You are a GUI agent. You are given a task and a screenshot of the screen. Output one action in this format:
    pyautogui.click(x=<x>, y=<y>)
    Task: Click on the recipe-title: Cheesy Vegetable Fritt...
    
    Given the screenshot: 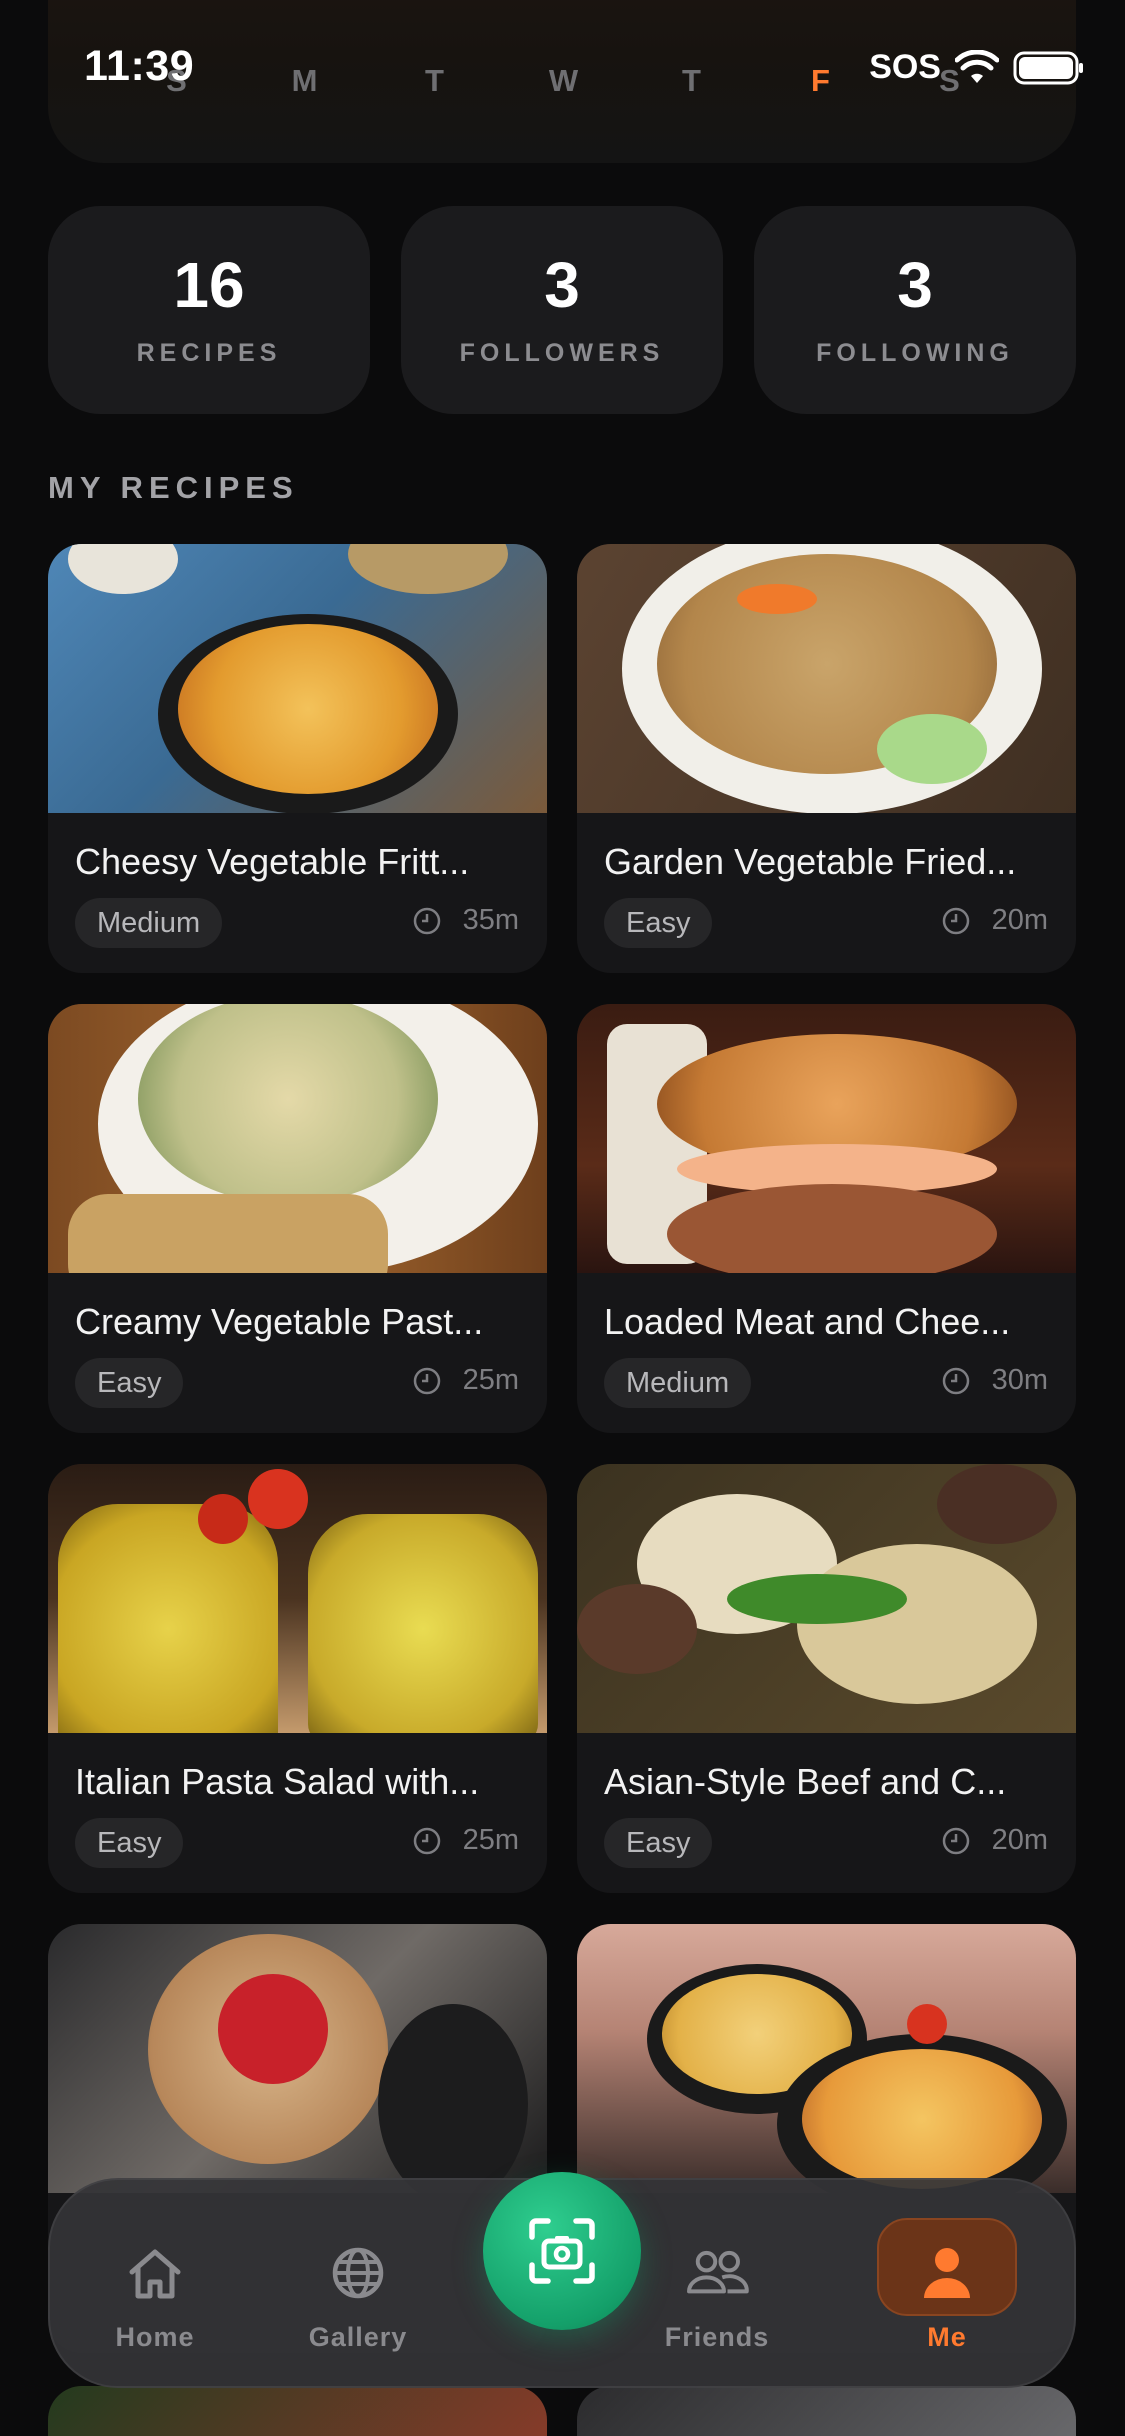 What is the action you would take?
    pyautogui.click(x=272, y=861)
    